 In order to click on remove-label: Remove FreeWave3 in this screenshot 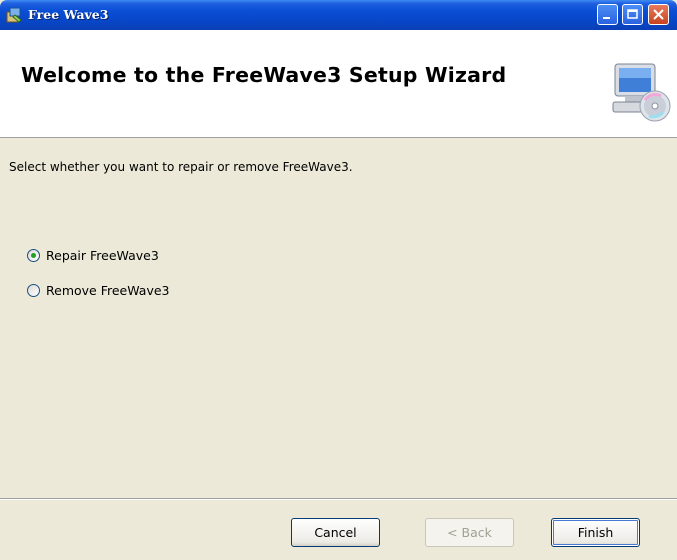, I will do `click(108, 290)`.